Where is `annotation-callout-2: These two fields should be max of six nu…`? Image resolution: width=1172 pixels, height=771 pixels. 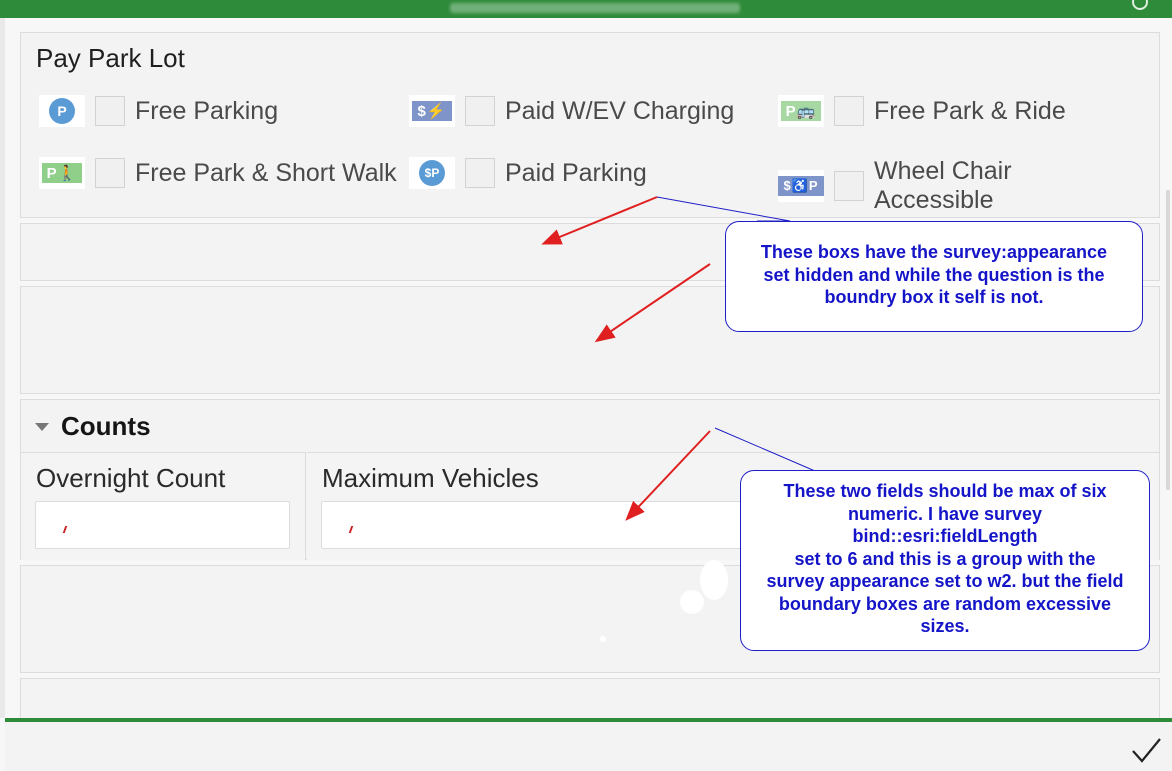
annotation-callout-2: These two fields should be max of six nu… is located at coordinates (945, 560).